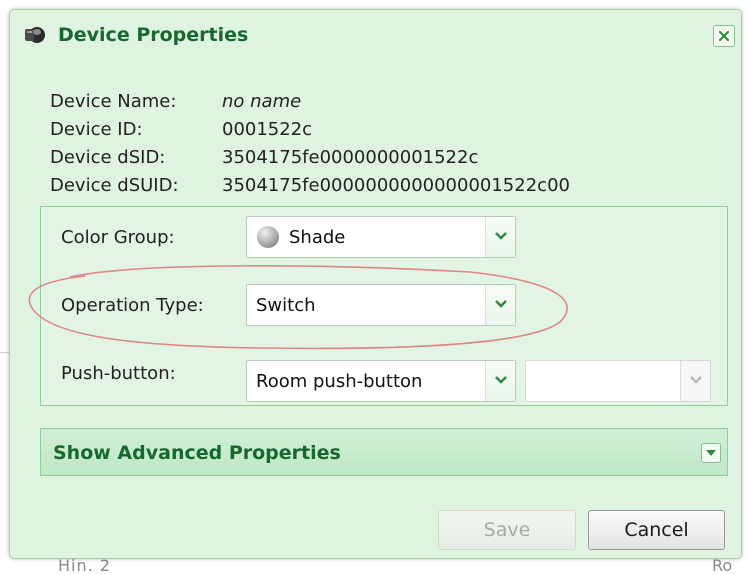  What do you see at coordinates (114, 185) in the screenshot?
I see `device-dsuid-label: Device dSUID:` at bounding box center [114, 185].